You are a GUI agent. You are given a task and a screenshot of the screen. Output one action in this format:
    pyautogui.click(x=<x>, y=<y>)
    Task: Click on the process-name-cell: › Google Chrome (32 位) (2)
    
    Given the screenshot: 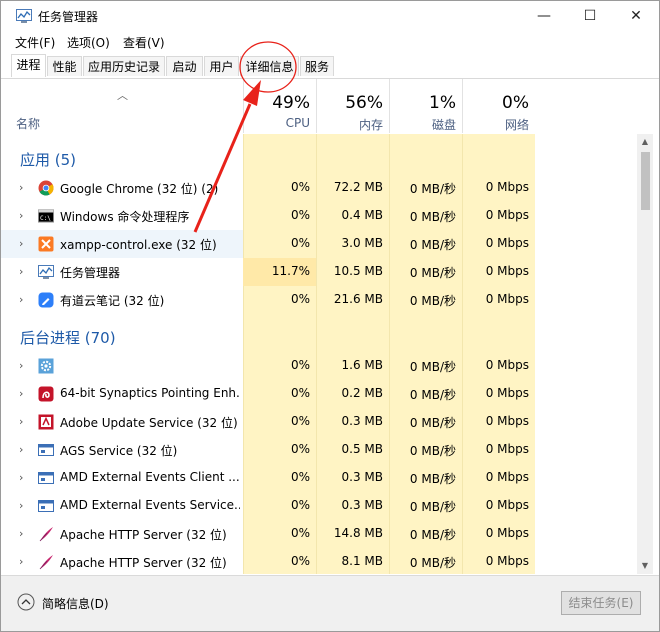 What is the action you would take?
    pyautogui.click(x=122, y=188)
    